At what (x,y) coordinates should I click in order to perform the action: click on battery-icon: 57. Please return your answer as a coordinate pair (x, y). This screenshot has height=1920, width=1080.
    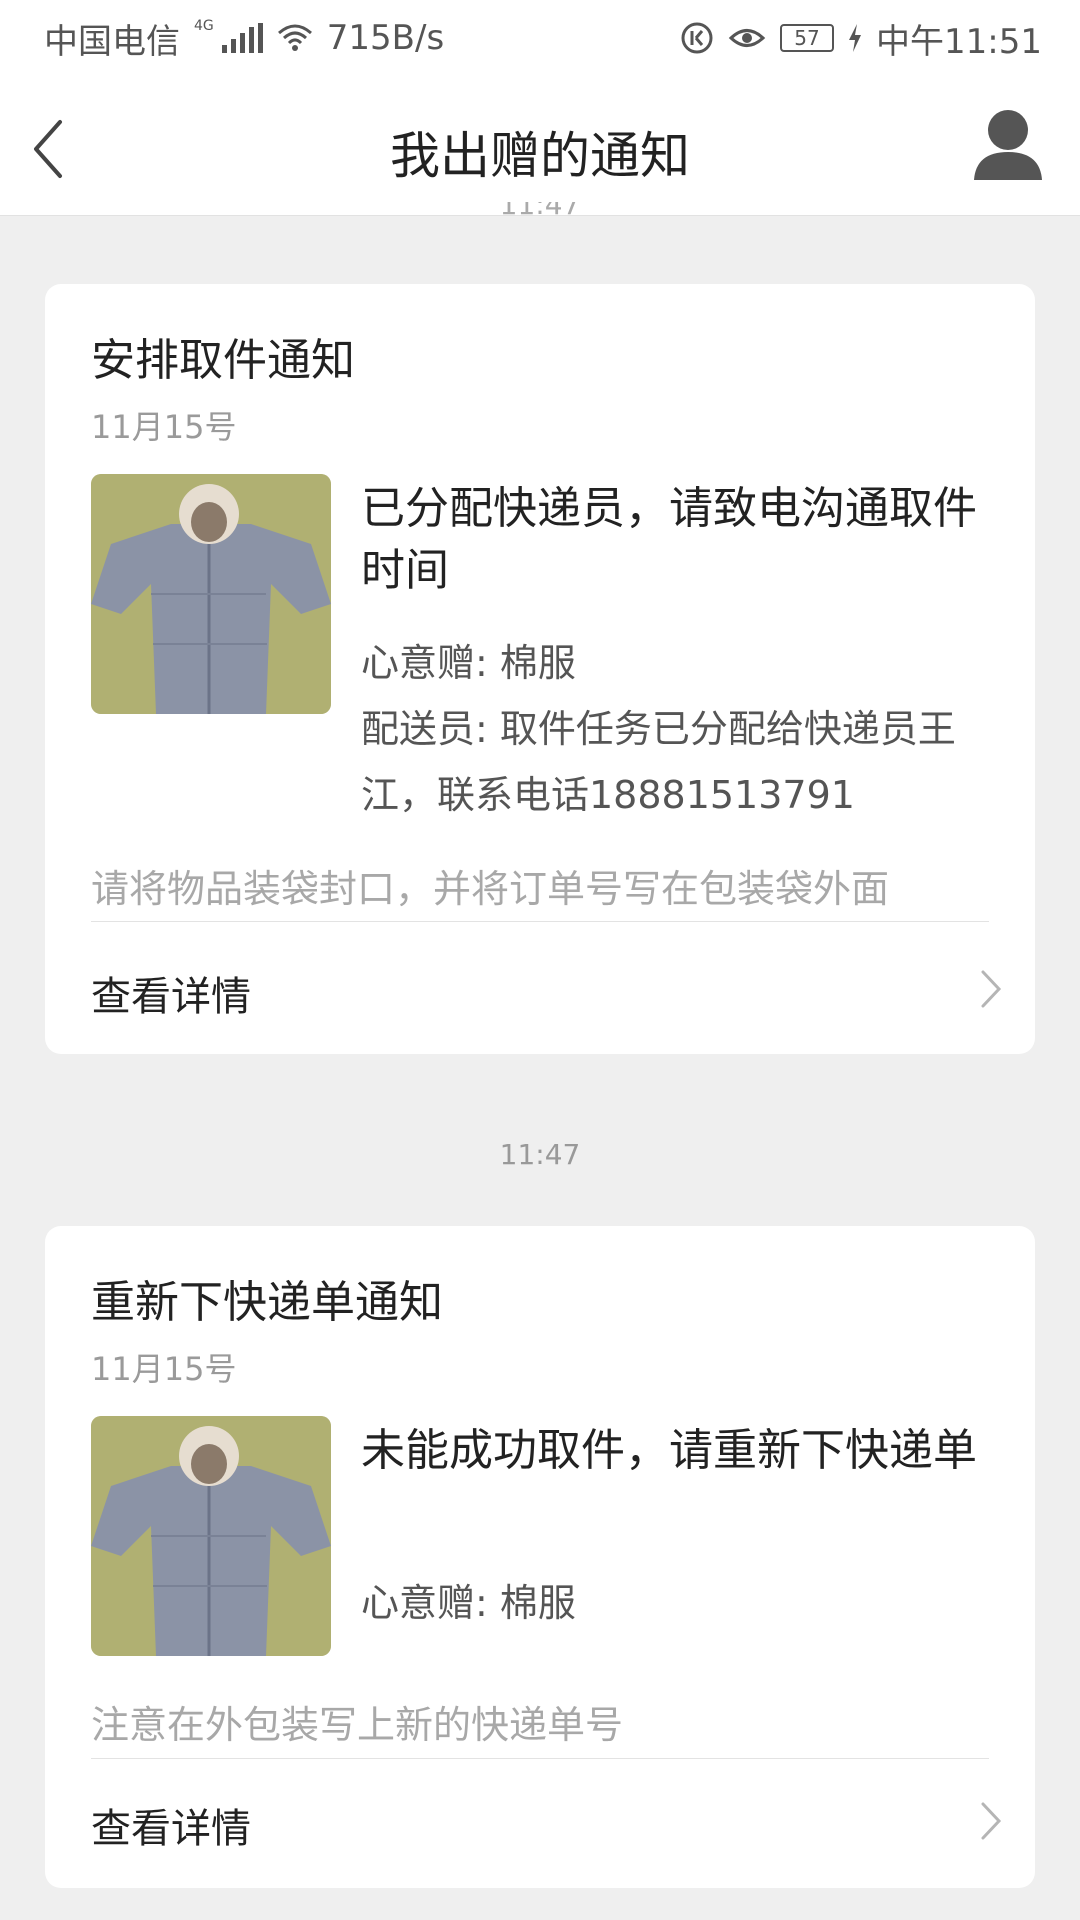
    Looking at the image, I should click on (807, 38).